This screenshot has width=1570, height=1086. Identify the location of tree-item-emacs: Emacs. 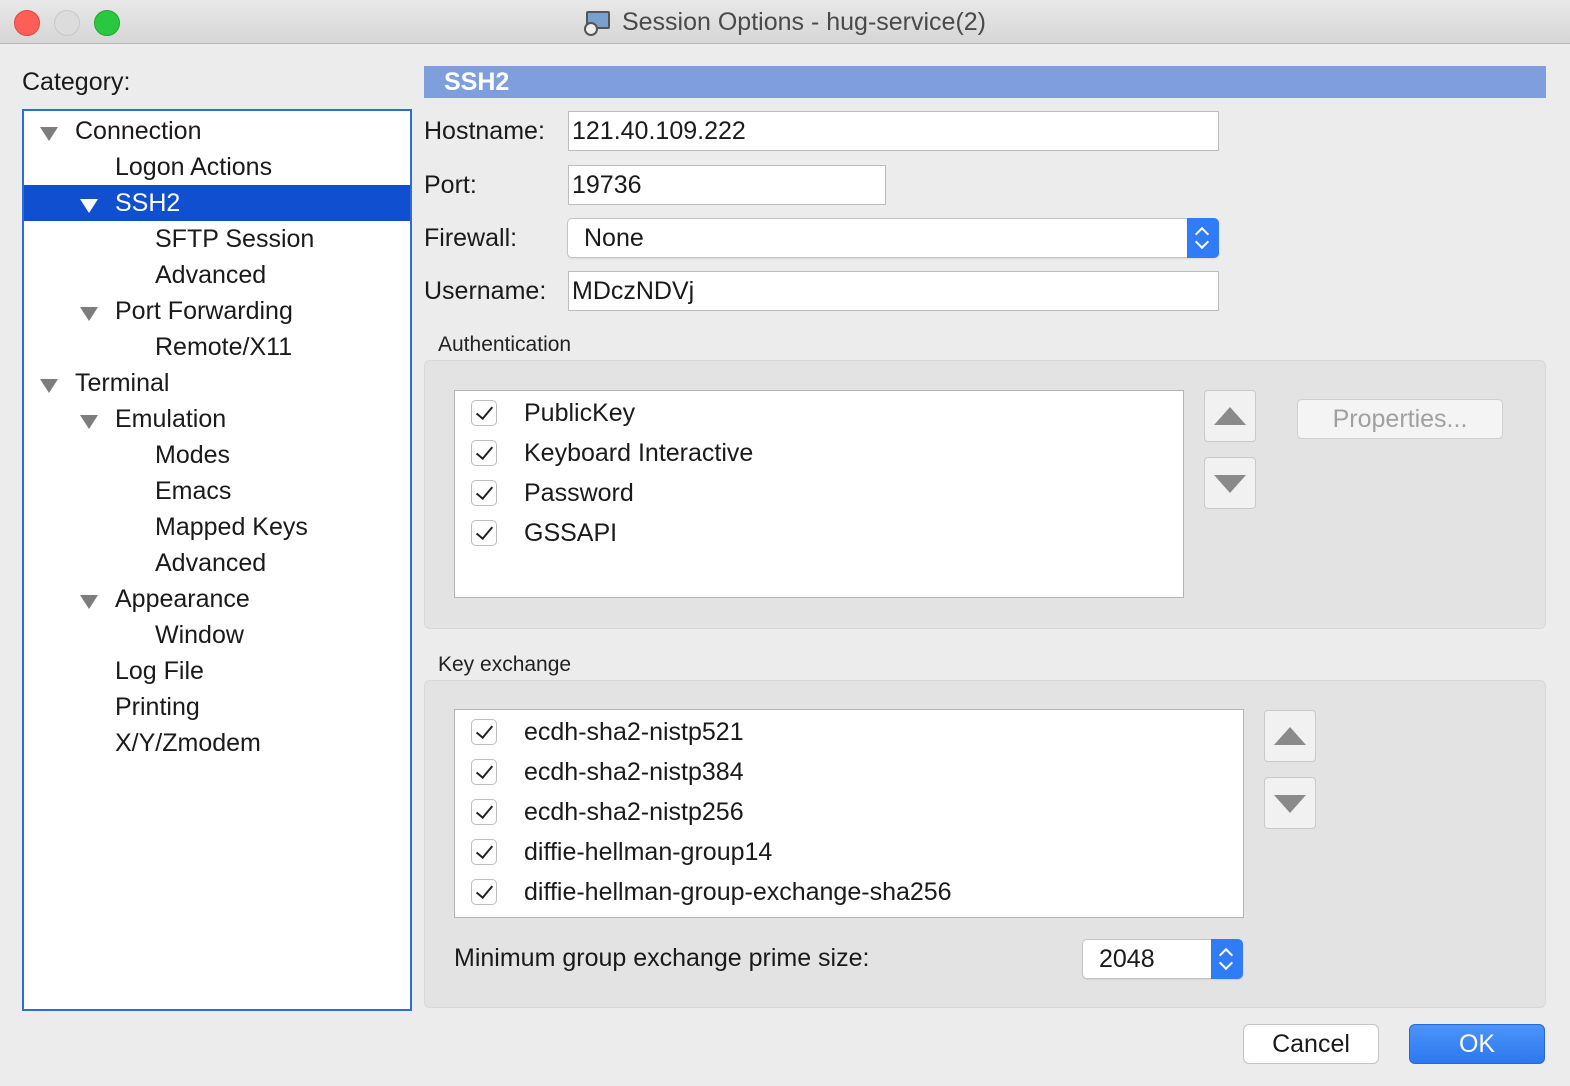
(217, 491).